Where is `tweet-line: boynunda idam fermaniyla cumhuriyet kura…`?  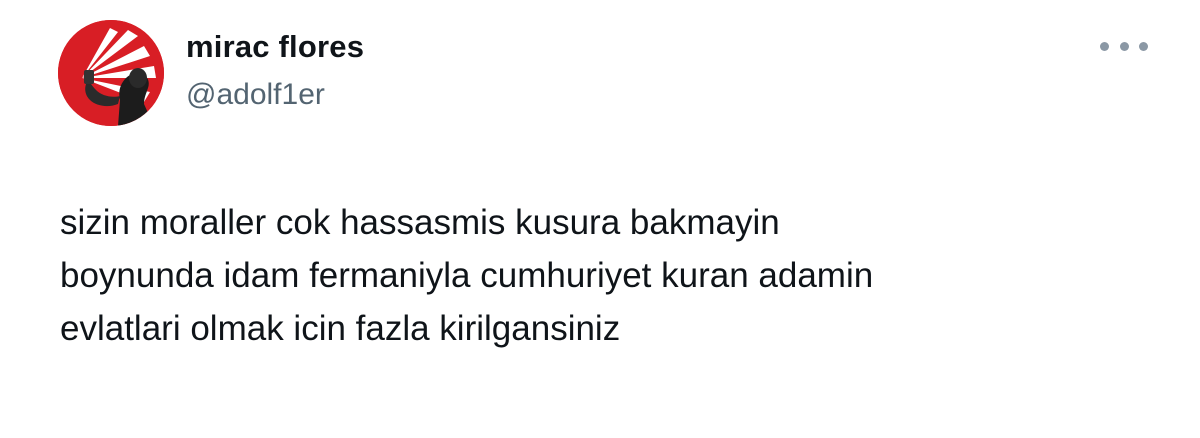
tweet-line: boynunda idam fermaniyla cumhuriyet kura… is located at coordinates (467, 275).